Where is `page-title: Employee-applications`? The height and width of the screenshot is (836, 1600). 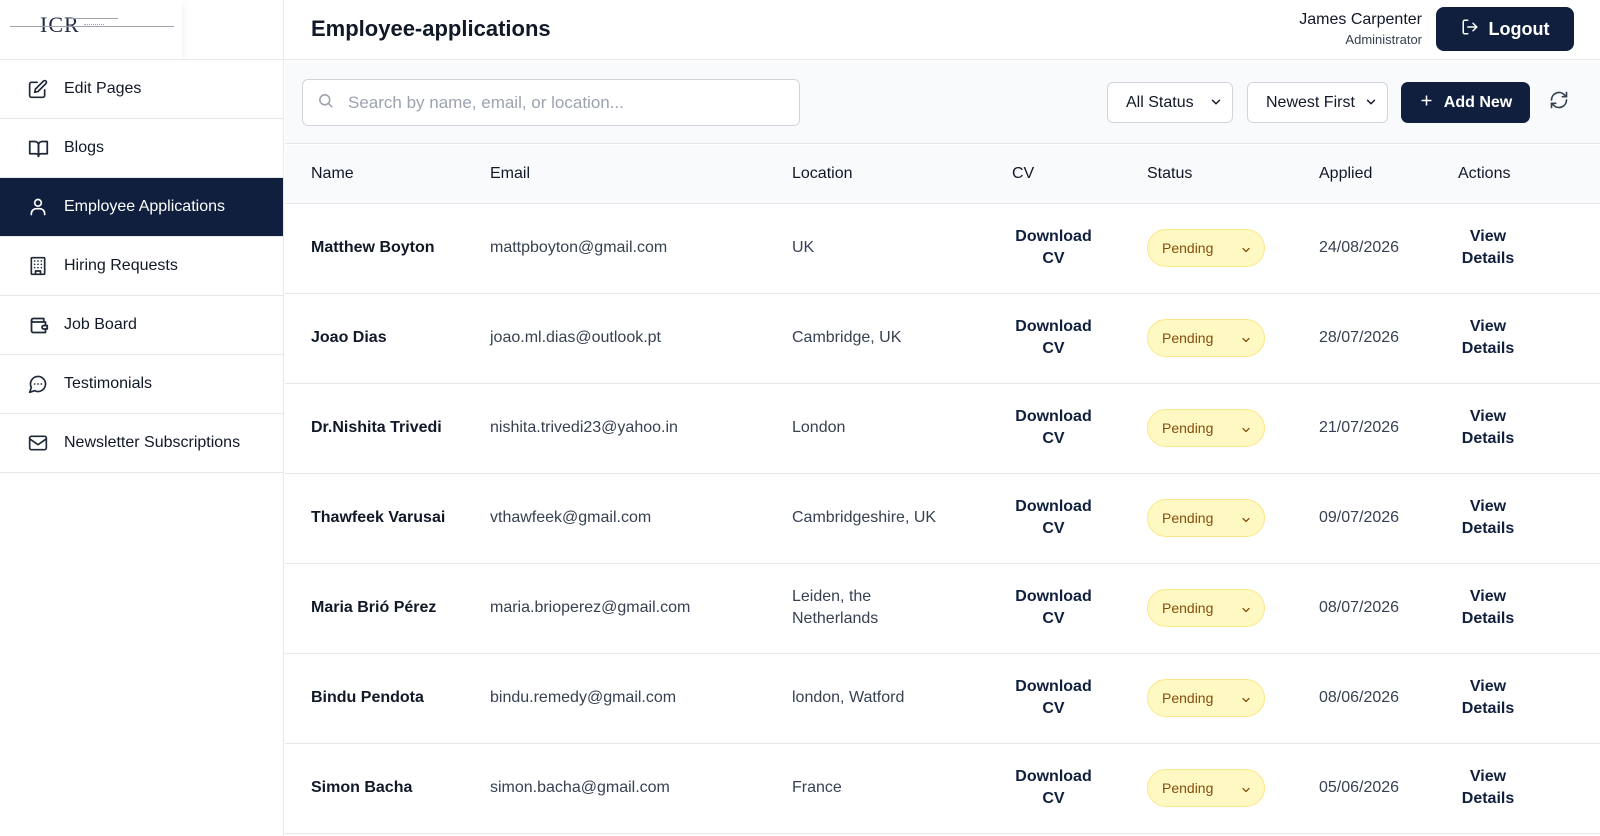 page-title: Employee-applications is located at coordinates (431, 28).